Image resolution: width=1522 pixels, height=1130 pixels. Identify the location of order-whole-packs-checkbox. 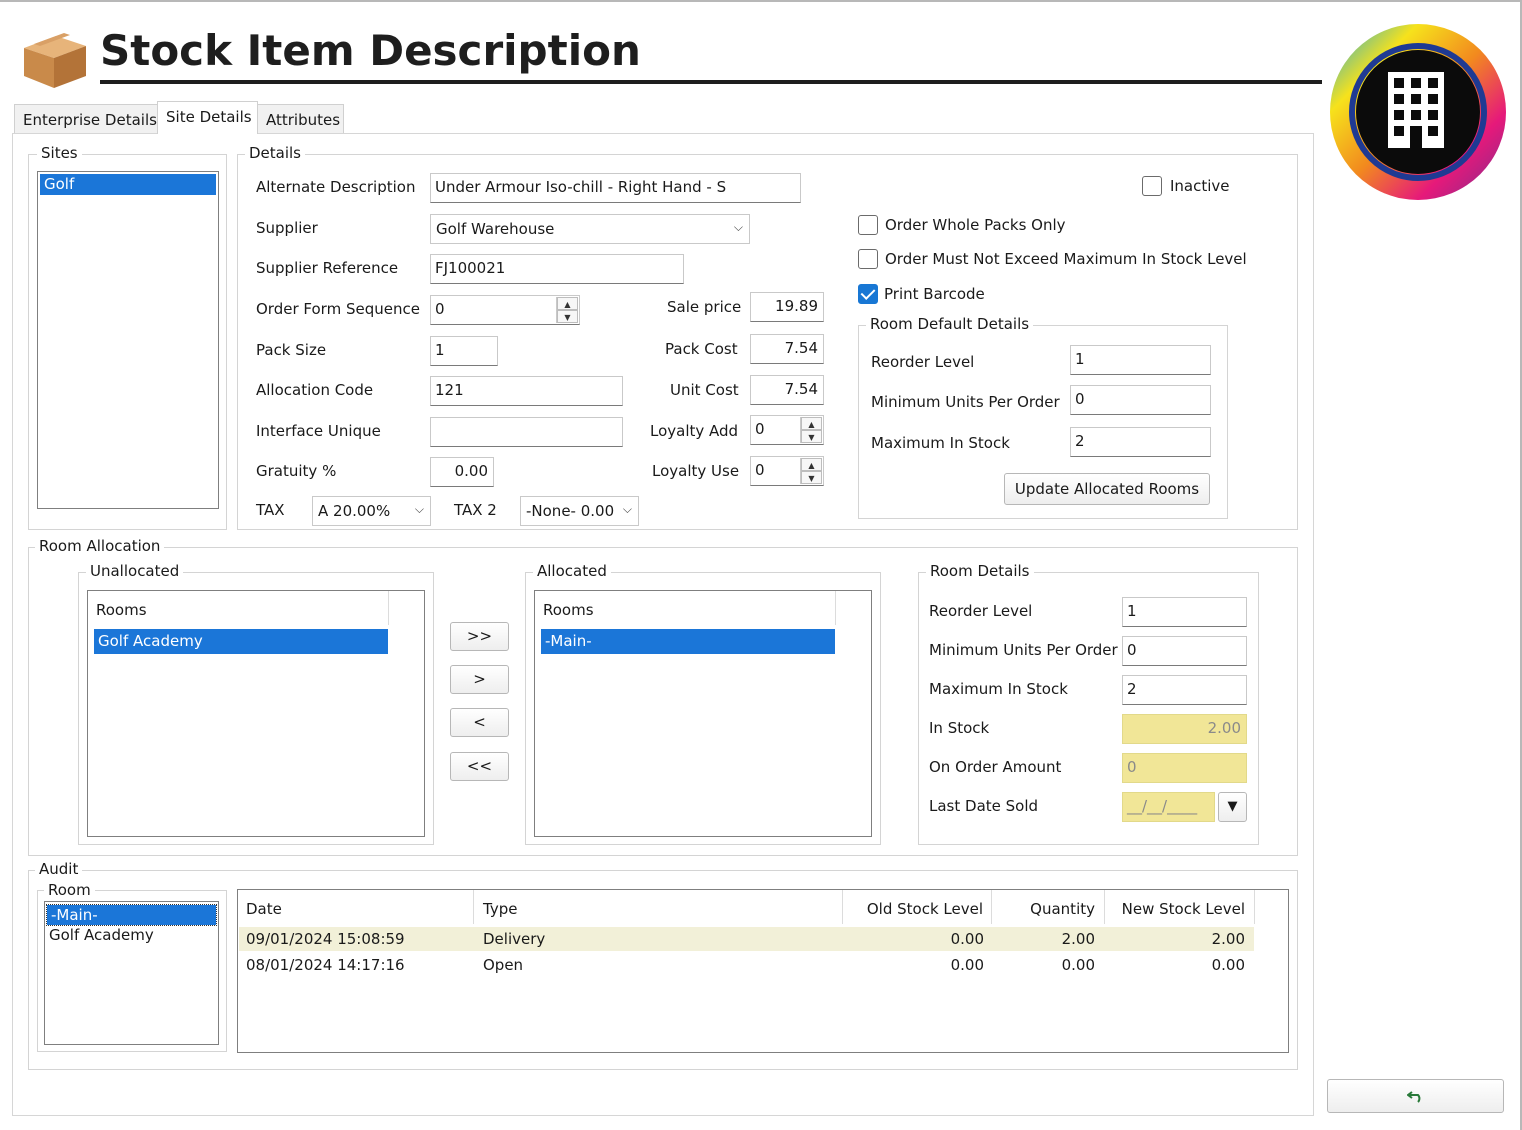
(868, 225).